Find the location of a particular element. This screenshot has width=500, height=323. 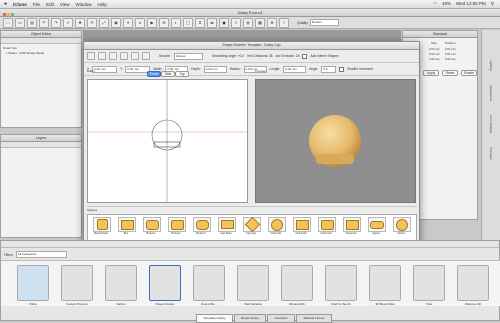

tab-model-library: Model Library is located at coordinates (250, 318).